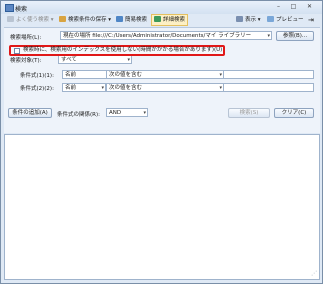  Describe the element at coordinates (309, 7) in the screenshot. I see `close-button: ✕` at that location.